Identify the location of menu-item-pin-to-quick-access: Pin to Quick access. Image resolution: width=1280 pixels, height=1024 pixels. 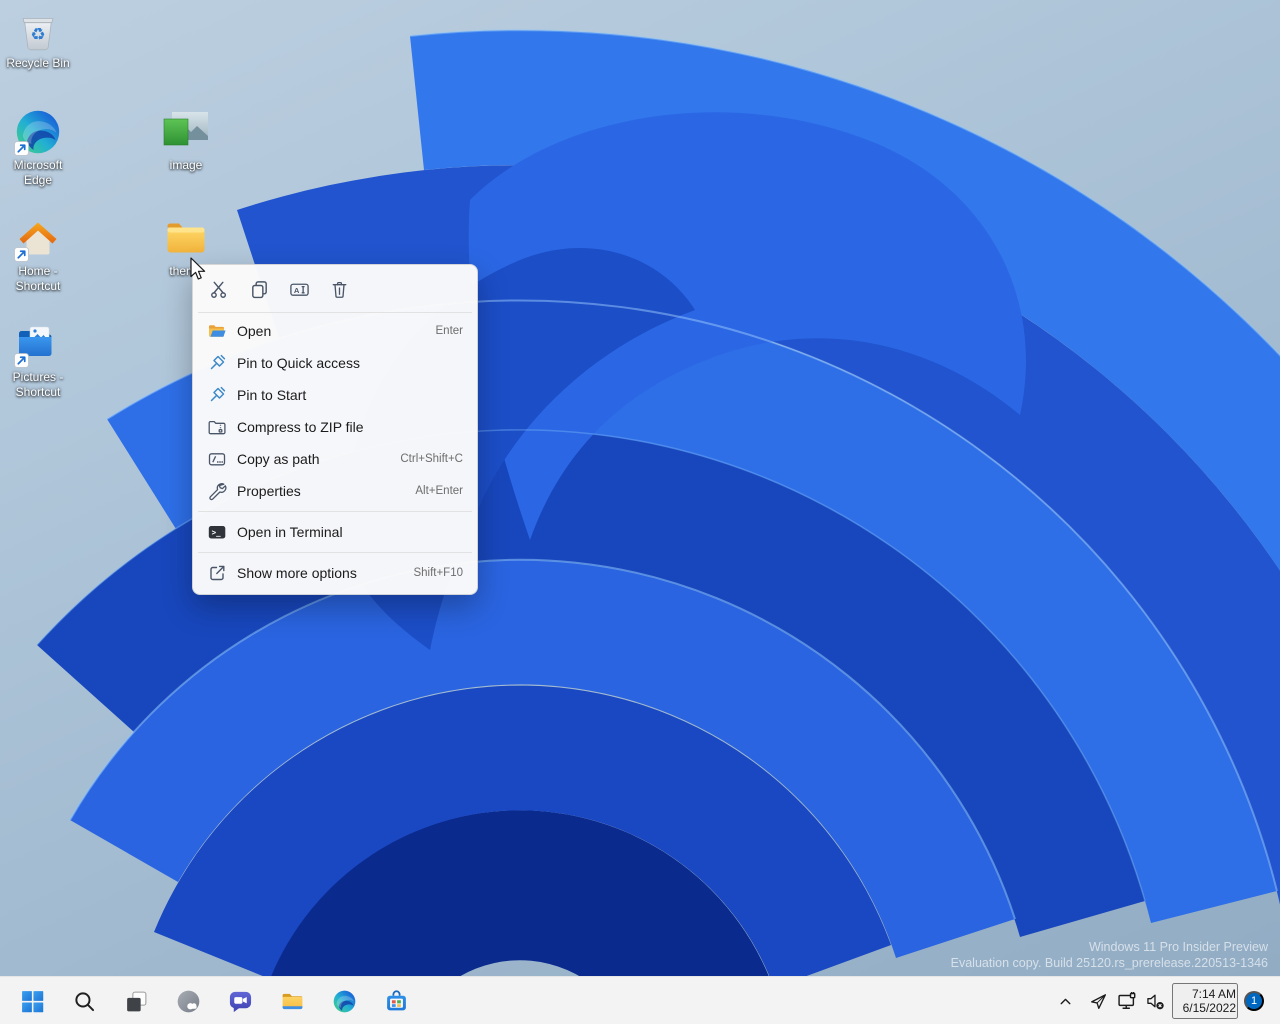
(335, 363).